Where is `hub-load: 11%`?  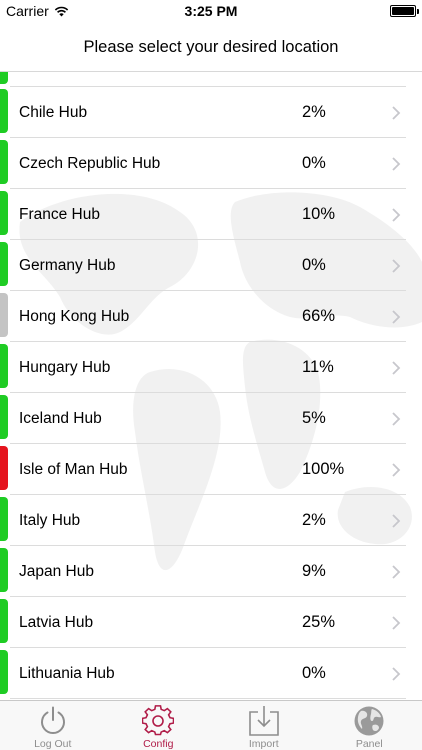
hub-load: 11% is located at coordinates (318, 367).